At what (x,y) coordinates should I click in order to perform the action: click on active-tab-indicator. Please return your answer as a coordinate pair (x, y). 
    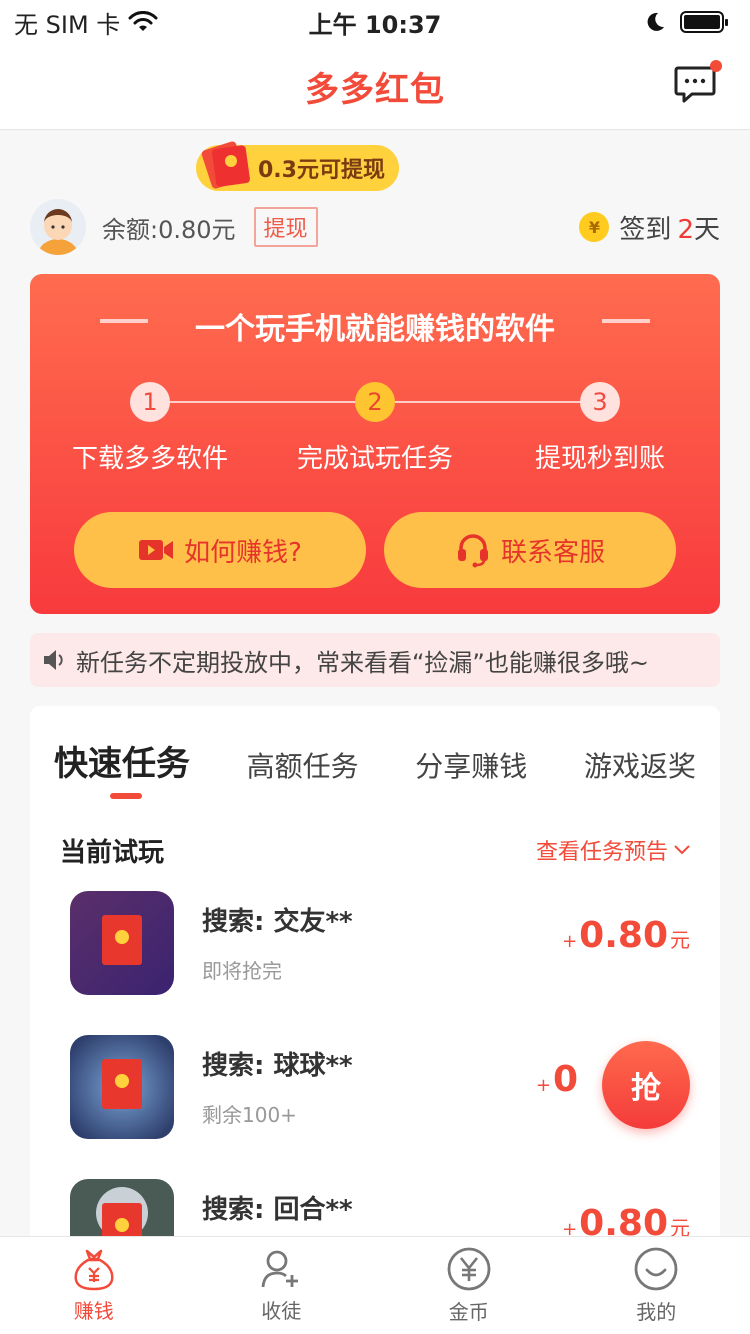
    Looking at the image, I should click on (126, 796).